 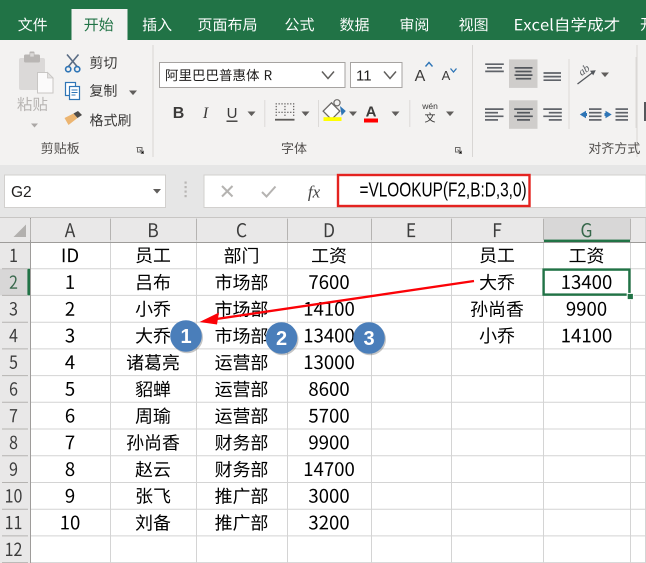 What do you see at coordinates (232, 113) in the screenshot?
I see `svg-text: U` at bounding box center [232, 113].